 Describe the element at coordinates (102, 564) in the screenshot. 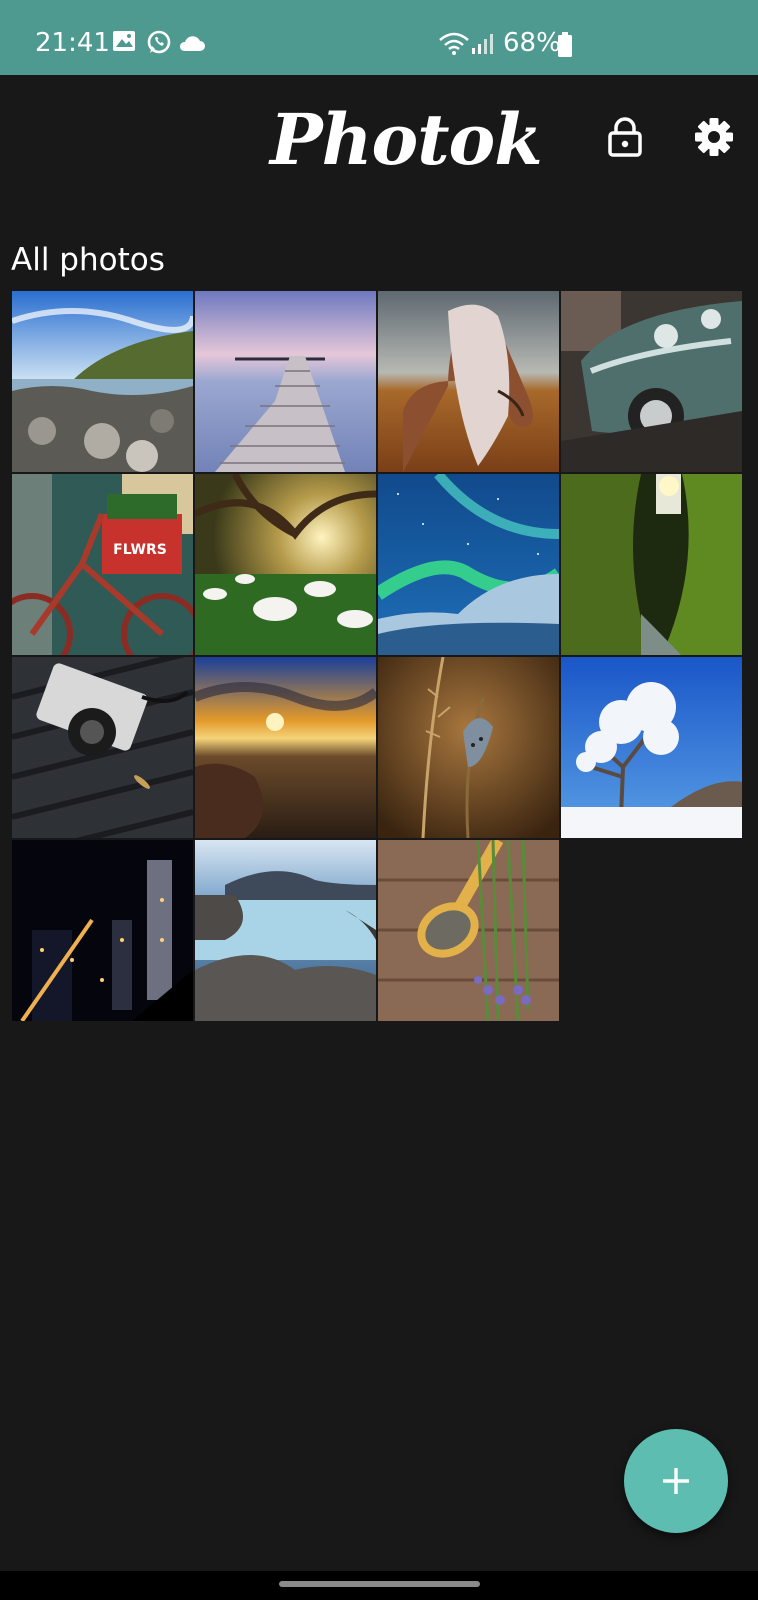

I see `photo-thumbnail: FLWRS` at that location.